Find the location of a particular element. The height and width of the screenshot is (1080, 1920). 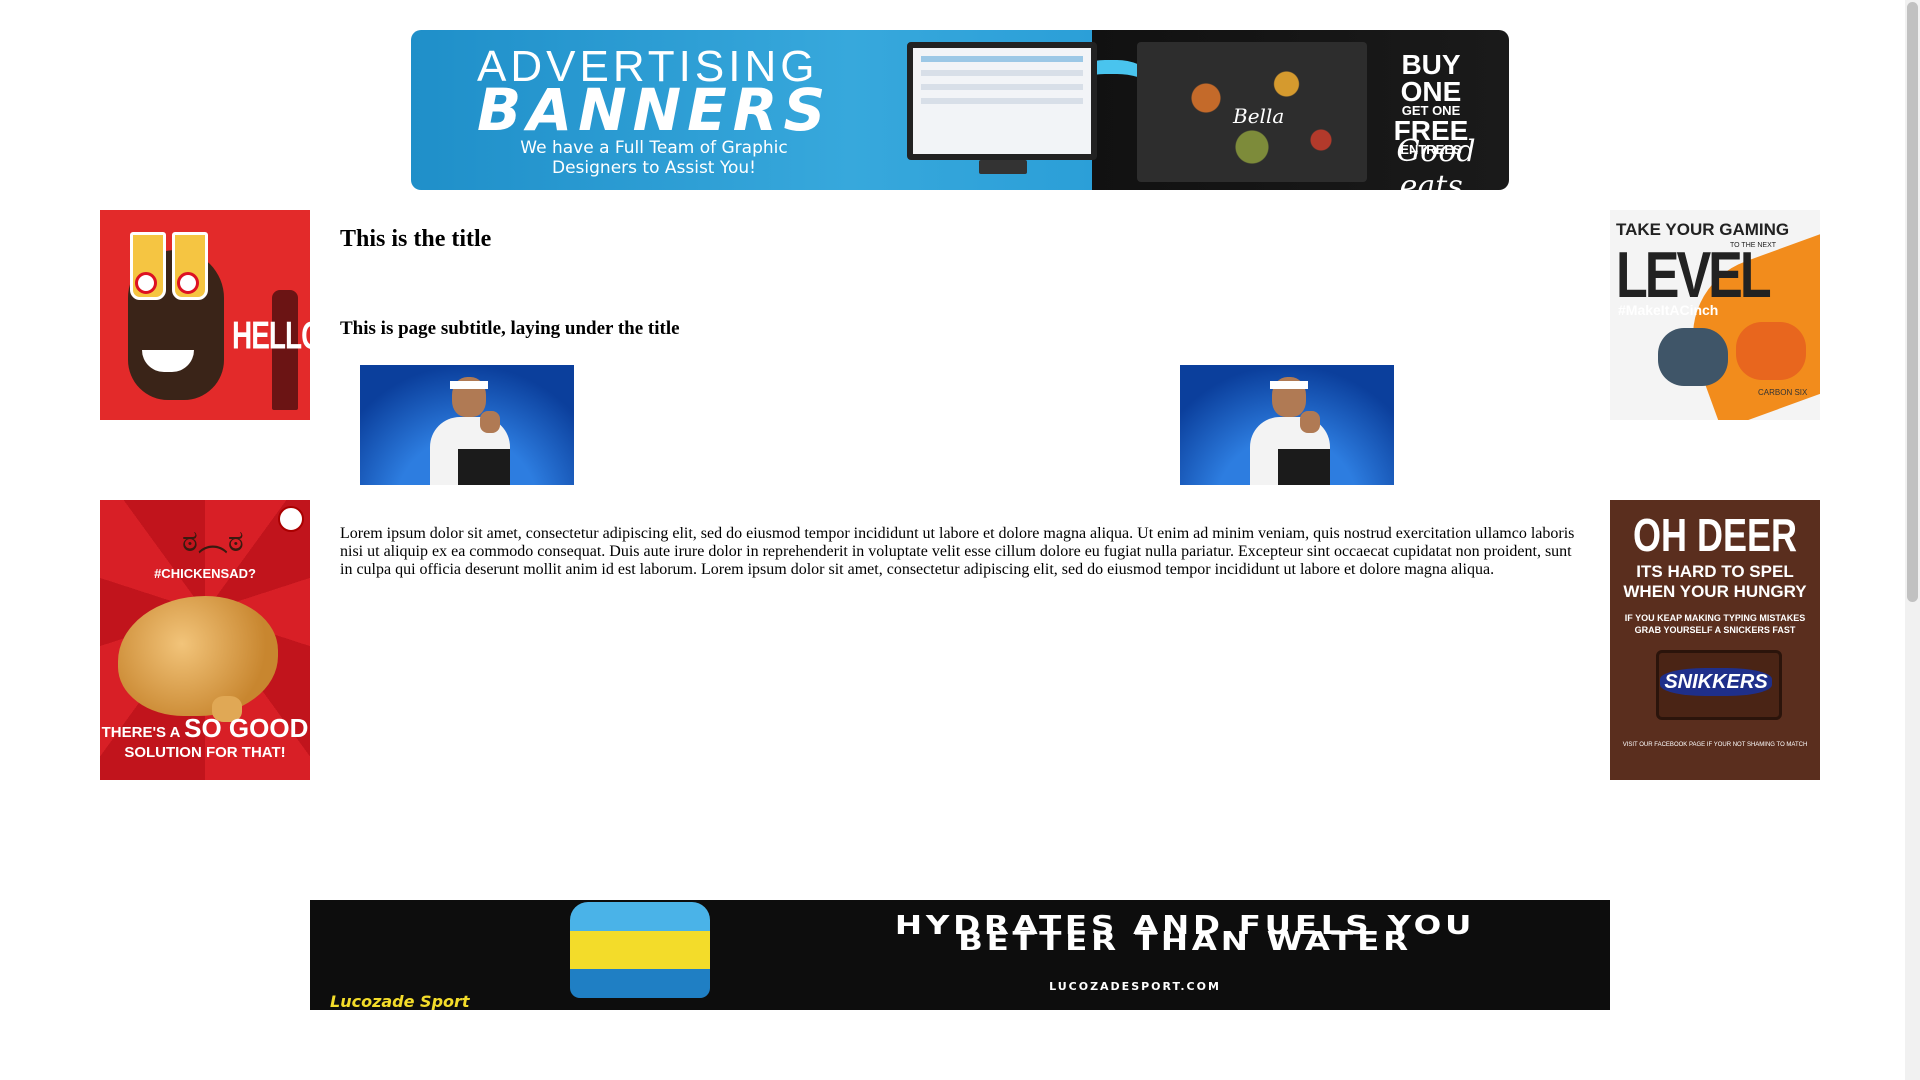

ad-snickers-brand: SNIKKERS is located at coordinates (1716, 682).